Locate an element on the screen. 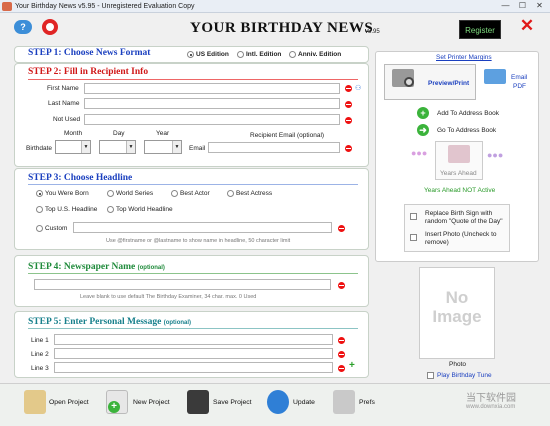 This screenshot has height=426, width=550. update-button: Update is located at coordinates (304, 402).